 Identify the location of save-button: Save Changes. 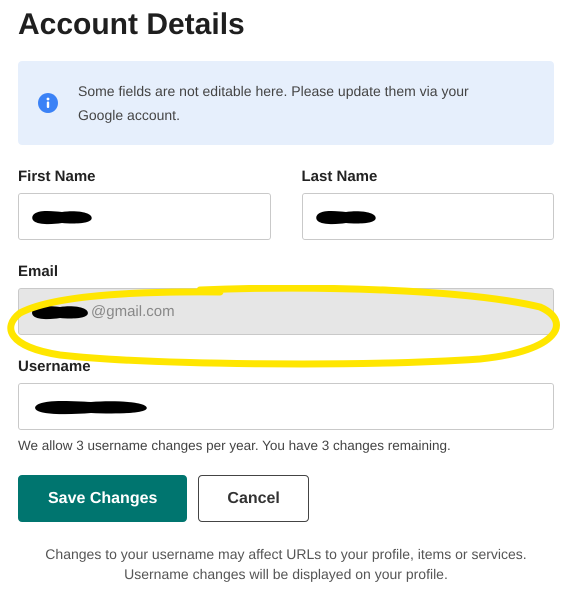
(103, 498).